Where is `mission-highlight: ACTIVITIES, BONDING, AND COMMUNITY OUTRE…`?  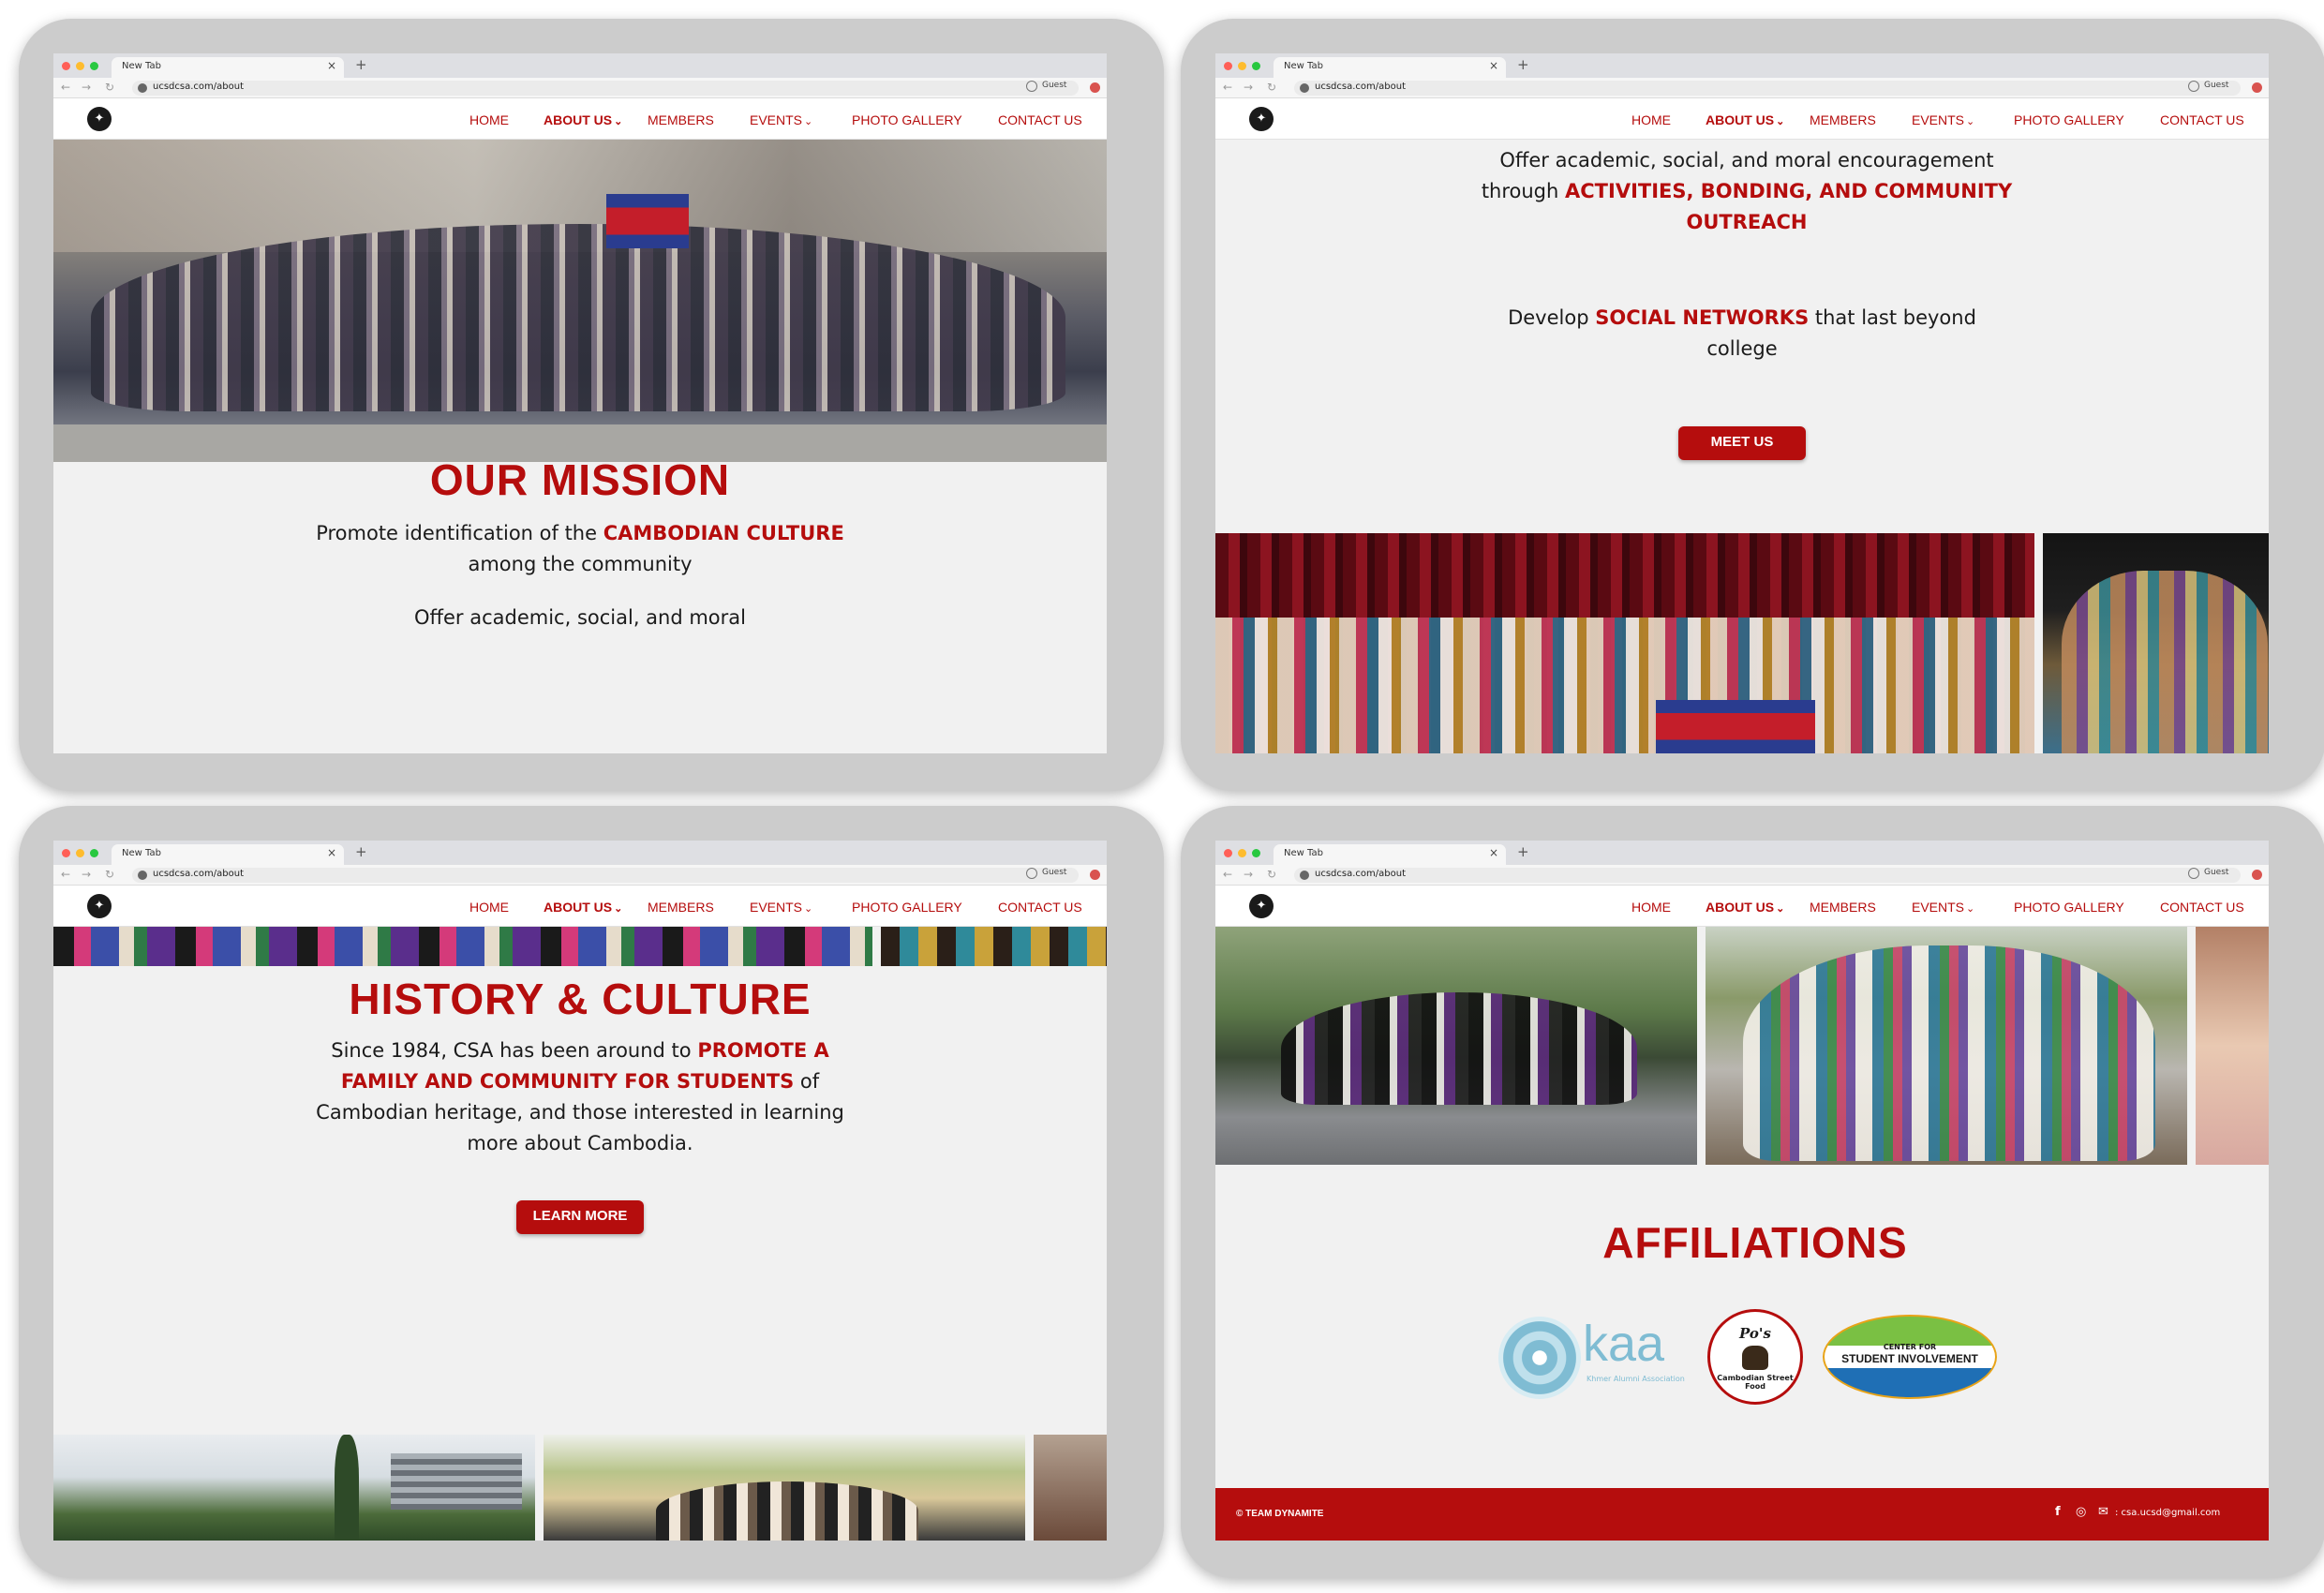
mission-highlight: ACTIVITIES, BONDING, AND COMMUNITY OUTRE… is located at coordinates (1789, 206).